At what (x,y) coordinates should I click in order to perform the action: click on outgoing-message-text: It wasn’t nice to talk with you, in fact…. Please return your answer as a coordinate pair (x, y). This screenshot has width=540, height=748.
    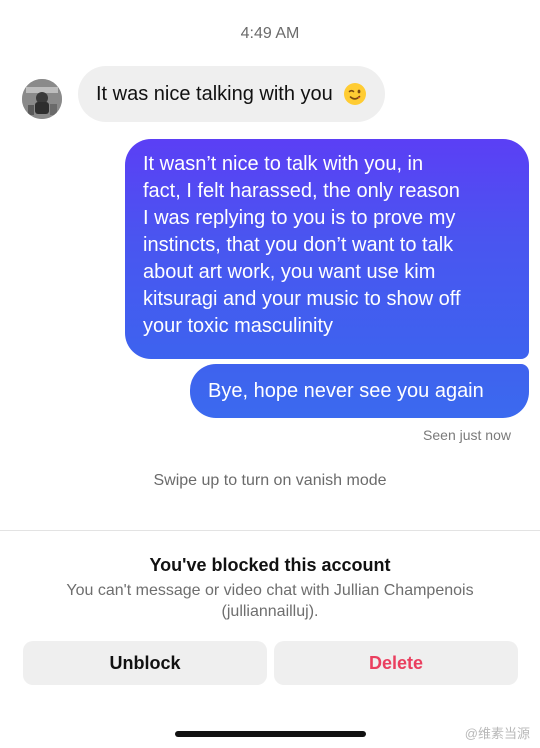
    Looking at the image, I should click on (302, 245).